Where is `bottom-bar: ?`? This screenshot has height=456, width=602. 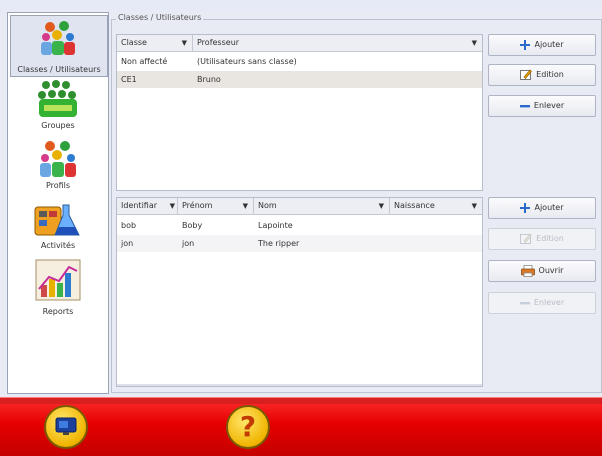
bottom-bar: ? is located at coordinates (301, 426).